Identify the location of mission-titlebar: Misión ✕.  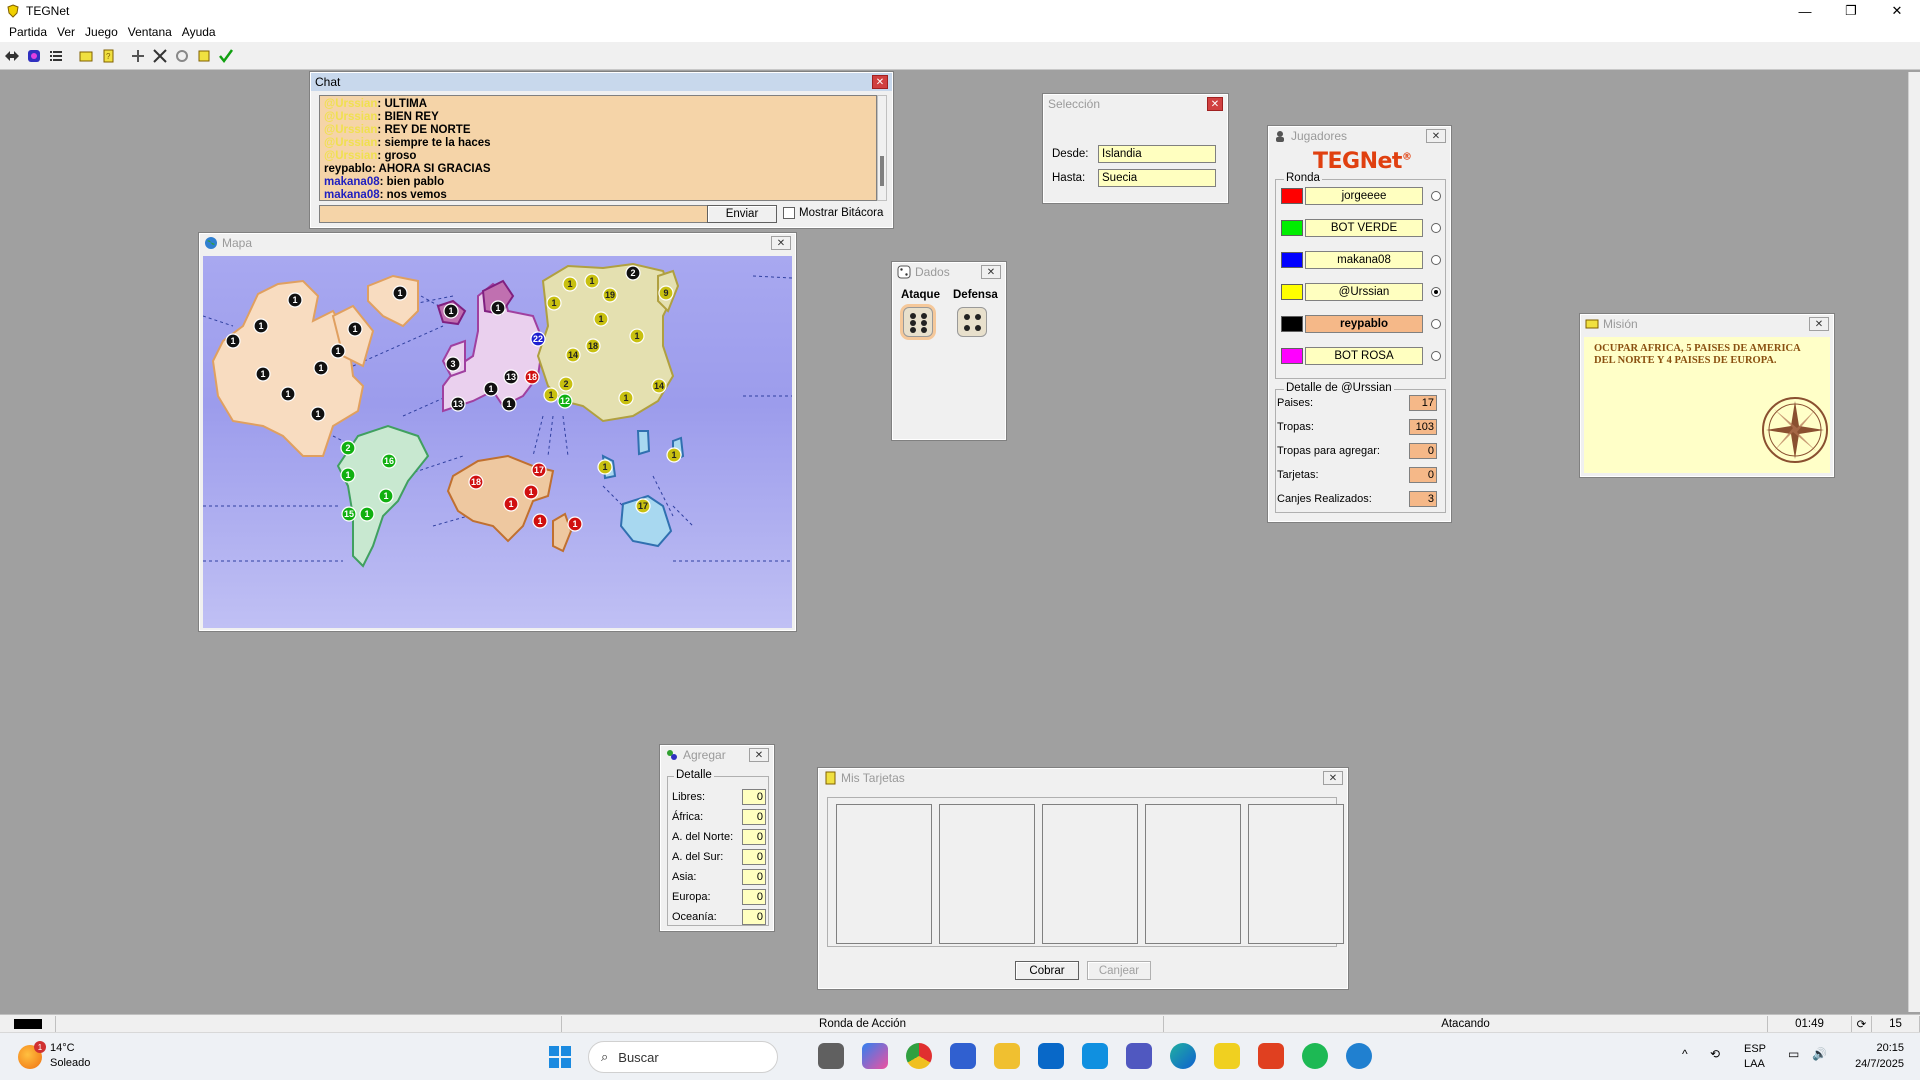
(1707, 324).